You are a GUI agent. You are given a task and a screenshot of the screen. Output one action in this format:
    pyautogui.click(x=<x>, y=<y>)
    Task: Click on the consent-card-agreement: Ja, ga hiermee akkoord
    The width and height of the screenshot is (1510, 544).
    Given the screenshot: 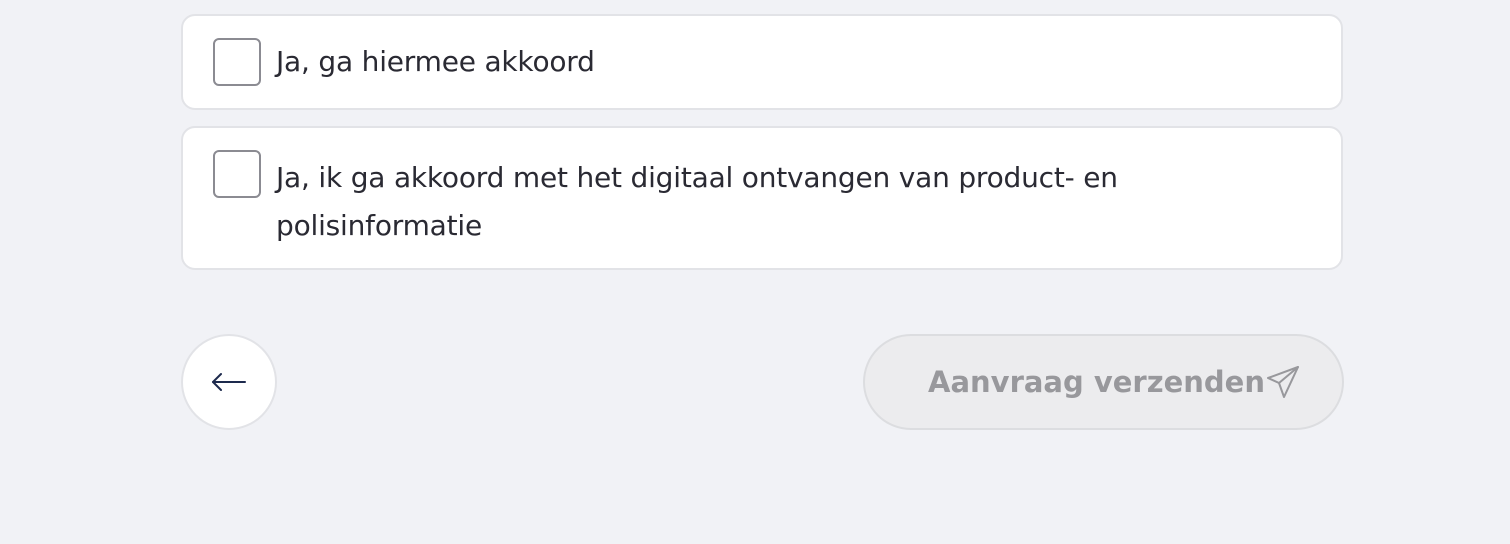 What is the action you would take?
    pyautogui.click(x=762, y=62)
    